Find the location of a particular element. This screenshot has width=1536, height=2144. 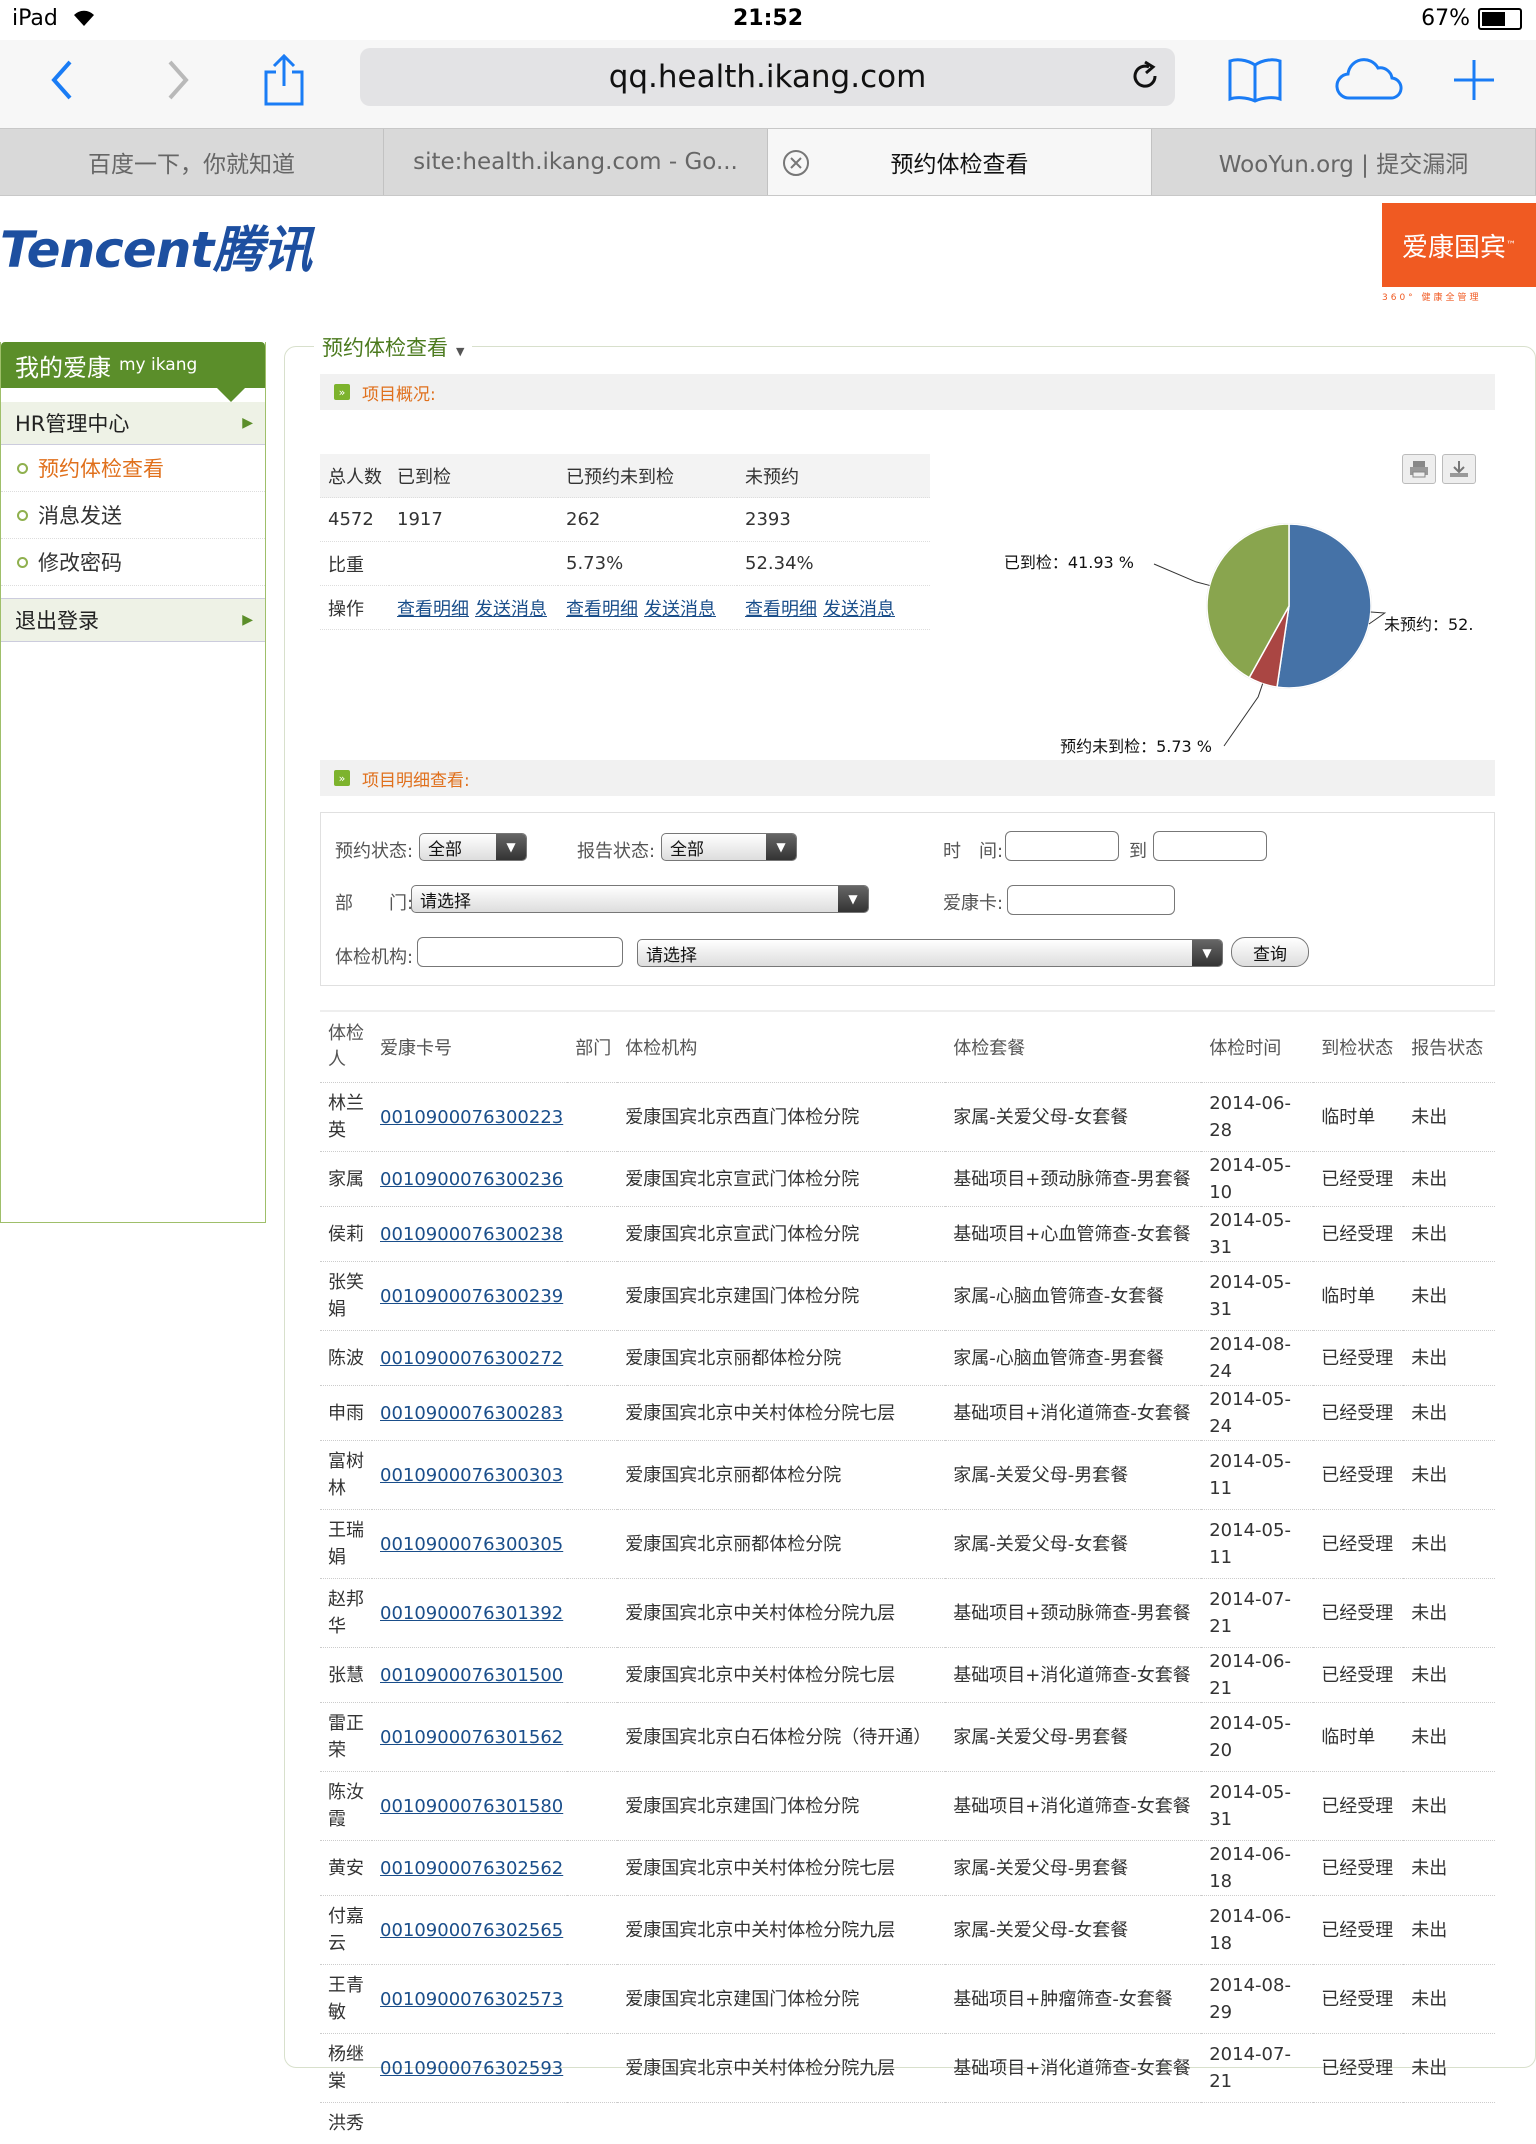

cell-date: 2014-06-18 is located at coordinates (1257, 1868).